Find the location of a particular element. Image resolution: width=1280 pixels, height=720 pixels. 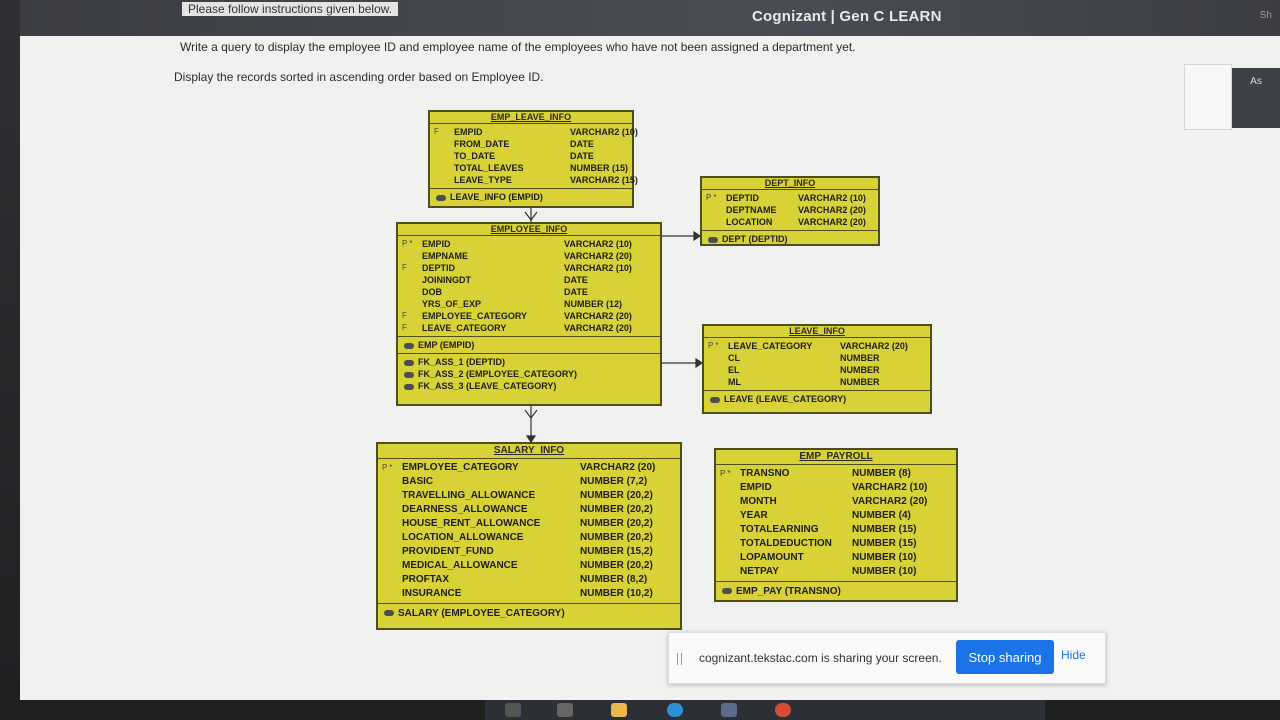

relationship-lines is located at coordinates (614, 326).